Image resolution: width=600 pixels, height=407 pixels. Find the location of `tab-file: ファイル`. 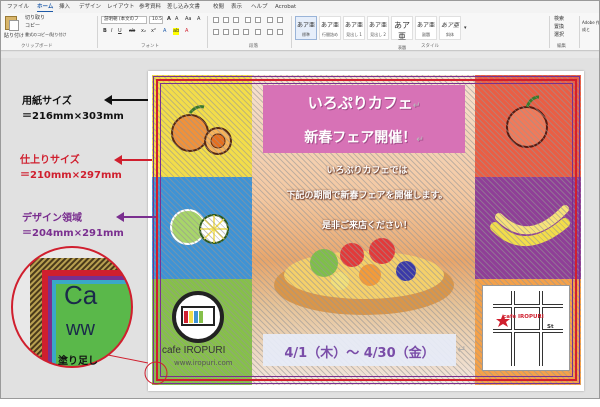

tab-file: ファイル is located at coordinates (18, 7).